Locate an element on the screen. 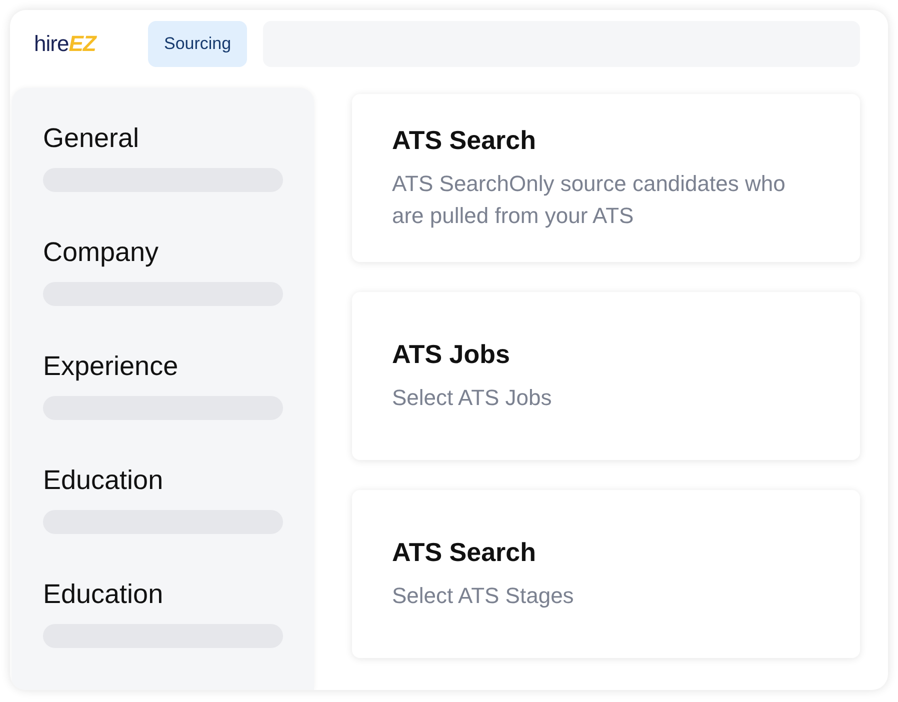 The image size is (898, 702). section-label: Company is located at coordinates (101, 252).